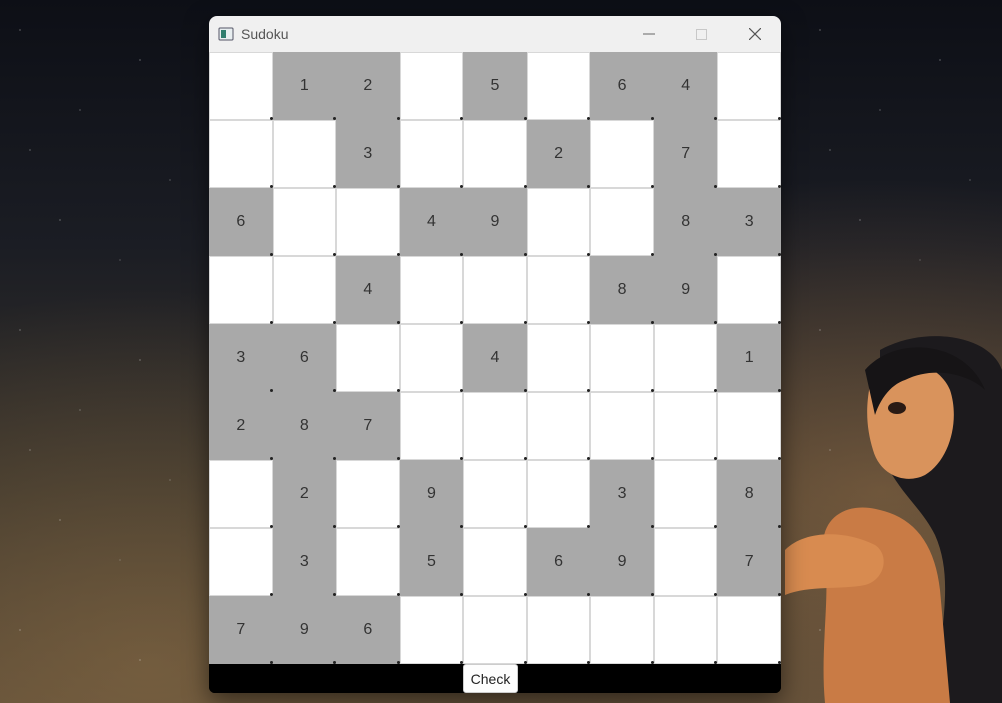  I want to click on sudoku-app-icon, so click(226, 34).